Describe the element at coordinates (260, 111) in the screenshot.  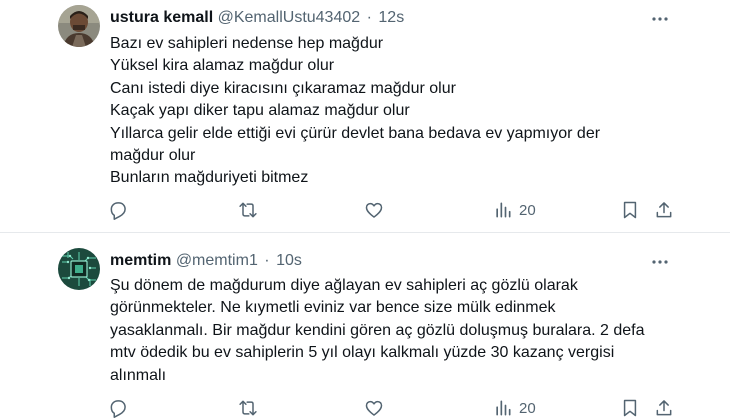
I see `tweet-text-line: Kaçak yapı diker tapu alamaz mağdur olur` at that location.